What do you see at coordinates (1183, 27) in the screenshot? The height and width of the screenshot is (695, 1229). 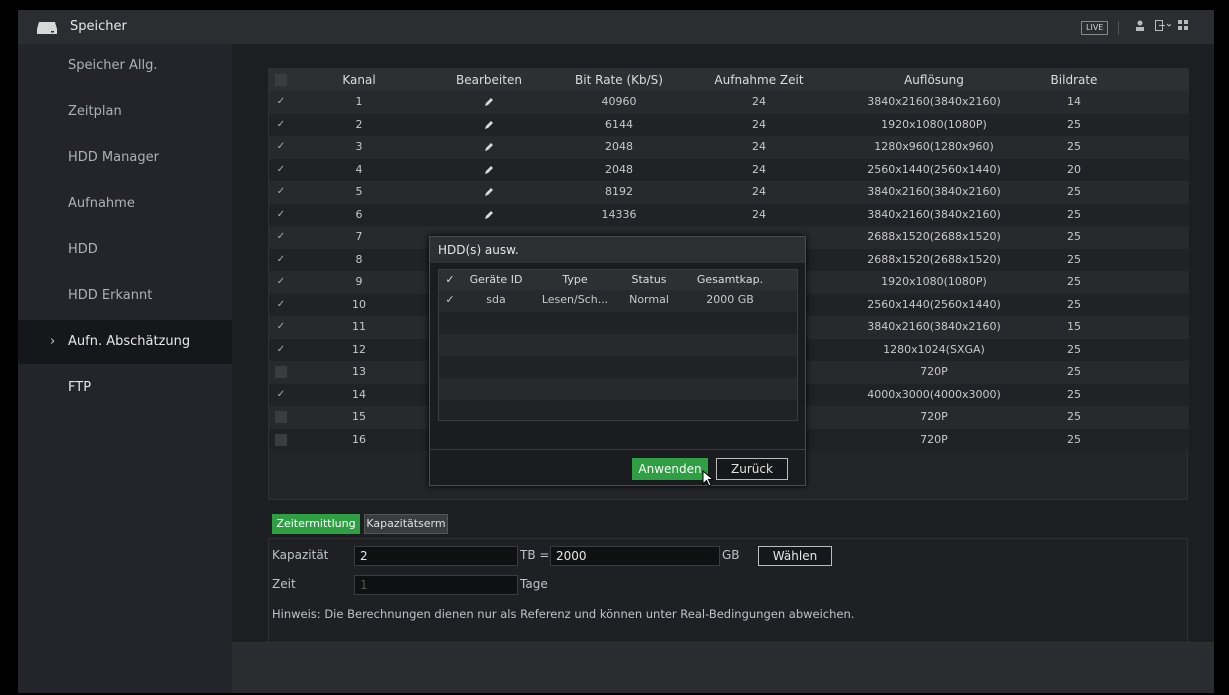 I see `grid-menu-icon` at bounding box center [1183, 27].